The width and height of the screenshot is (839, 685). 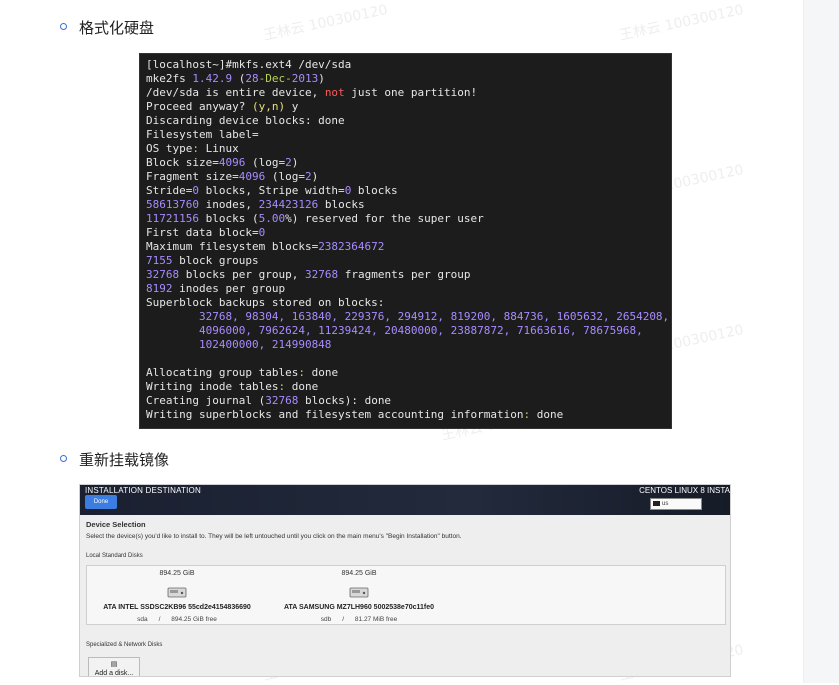 I want to click on terminal-text: 234423126, so click(x=288, y=204).